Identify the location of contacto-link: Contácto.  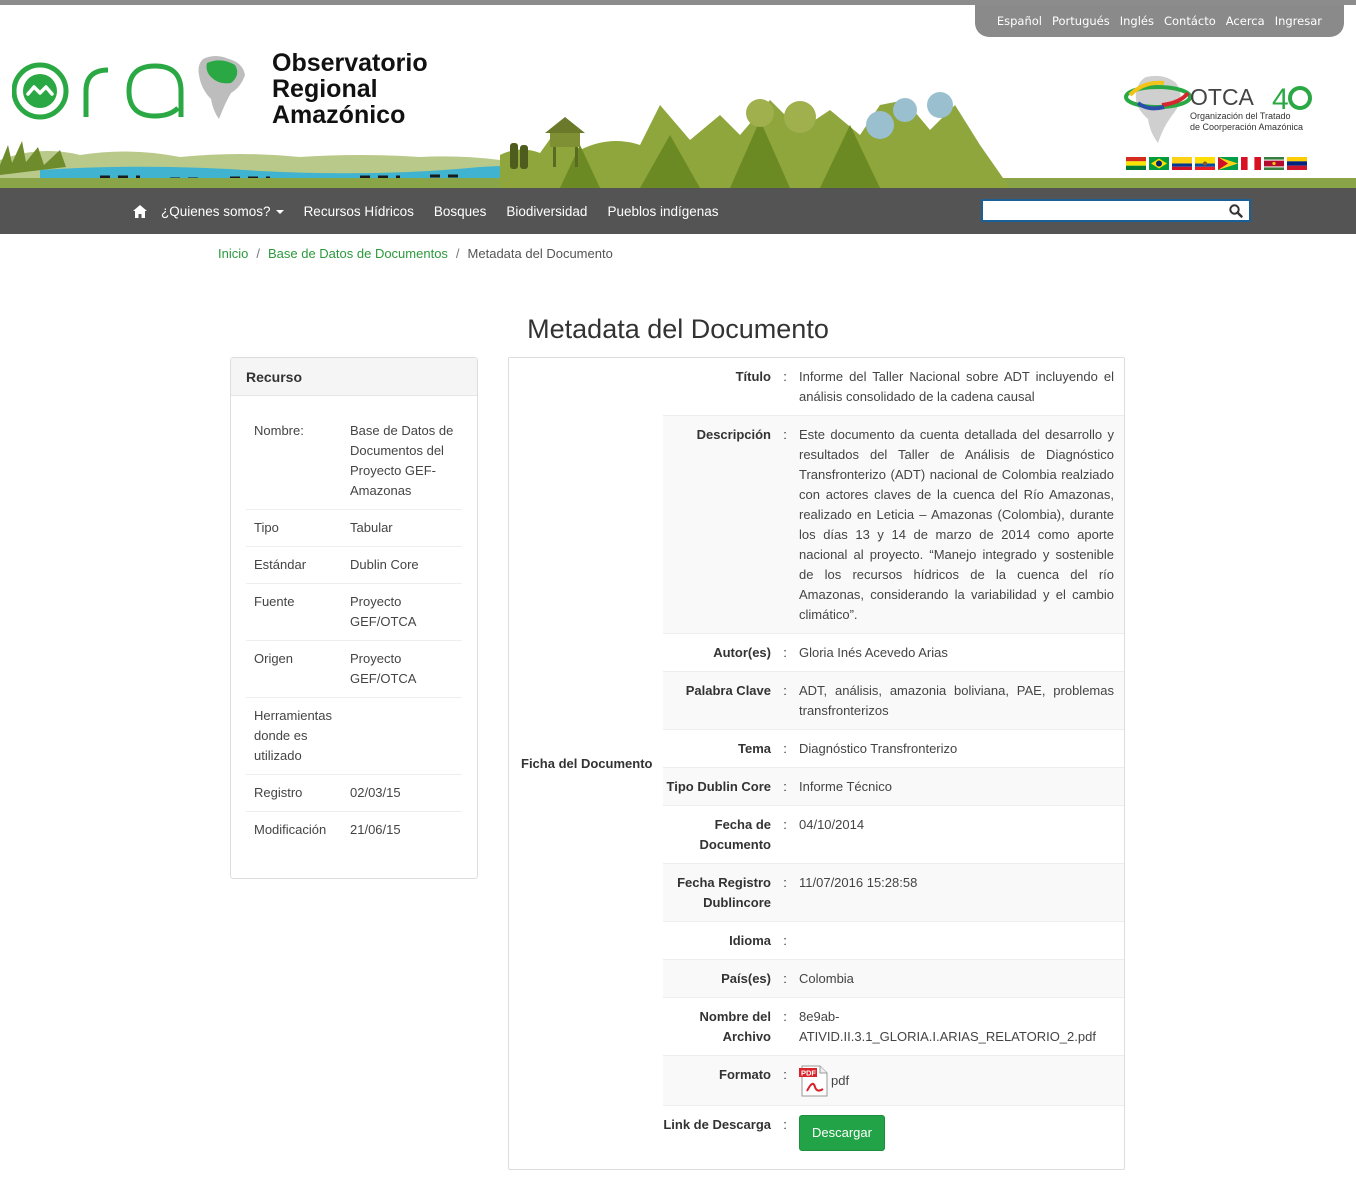
(1190, 21).